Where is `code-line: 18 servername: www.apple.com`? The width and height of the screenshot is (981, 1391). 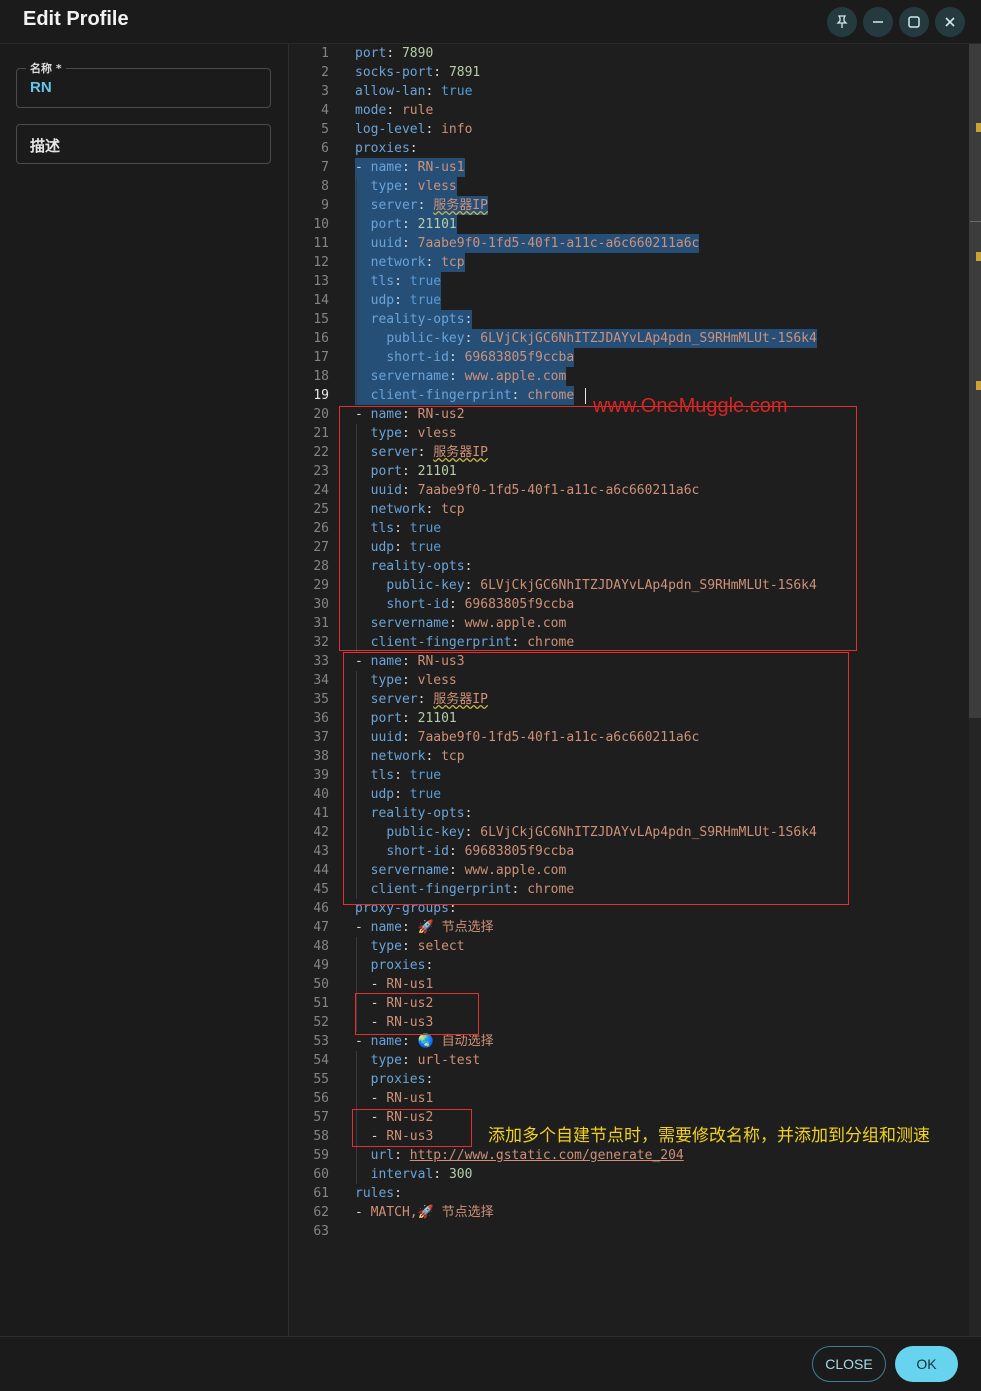 code-line: 18 servername: www.apple.com is located at coordinates (629, 376).